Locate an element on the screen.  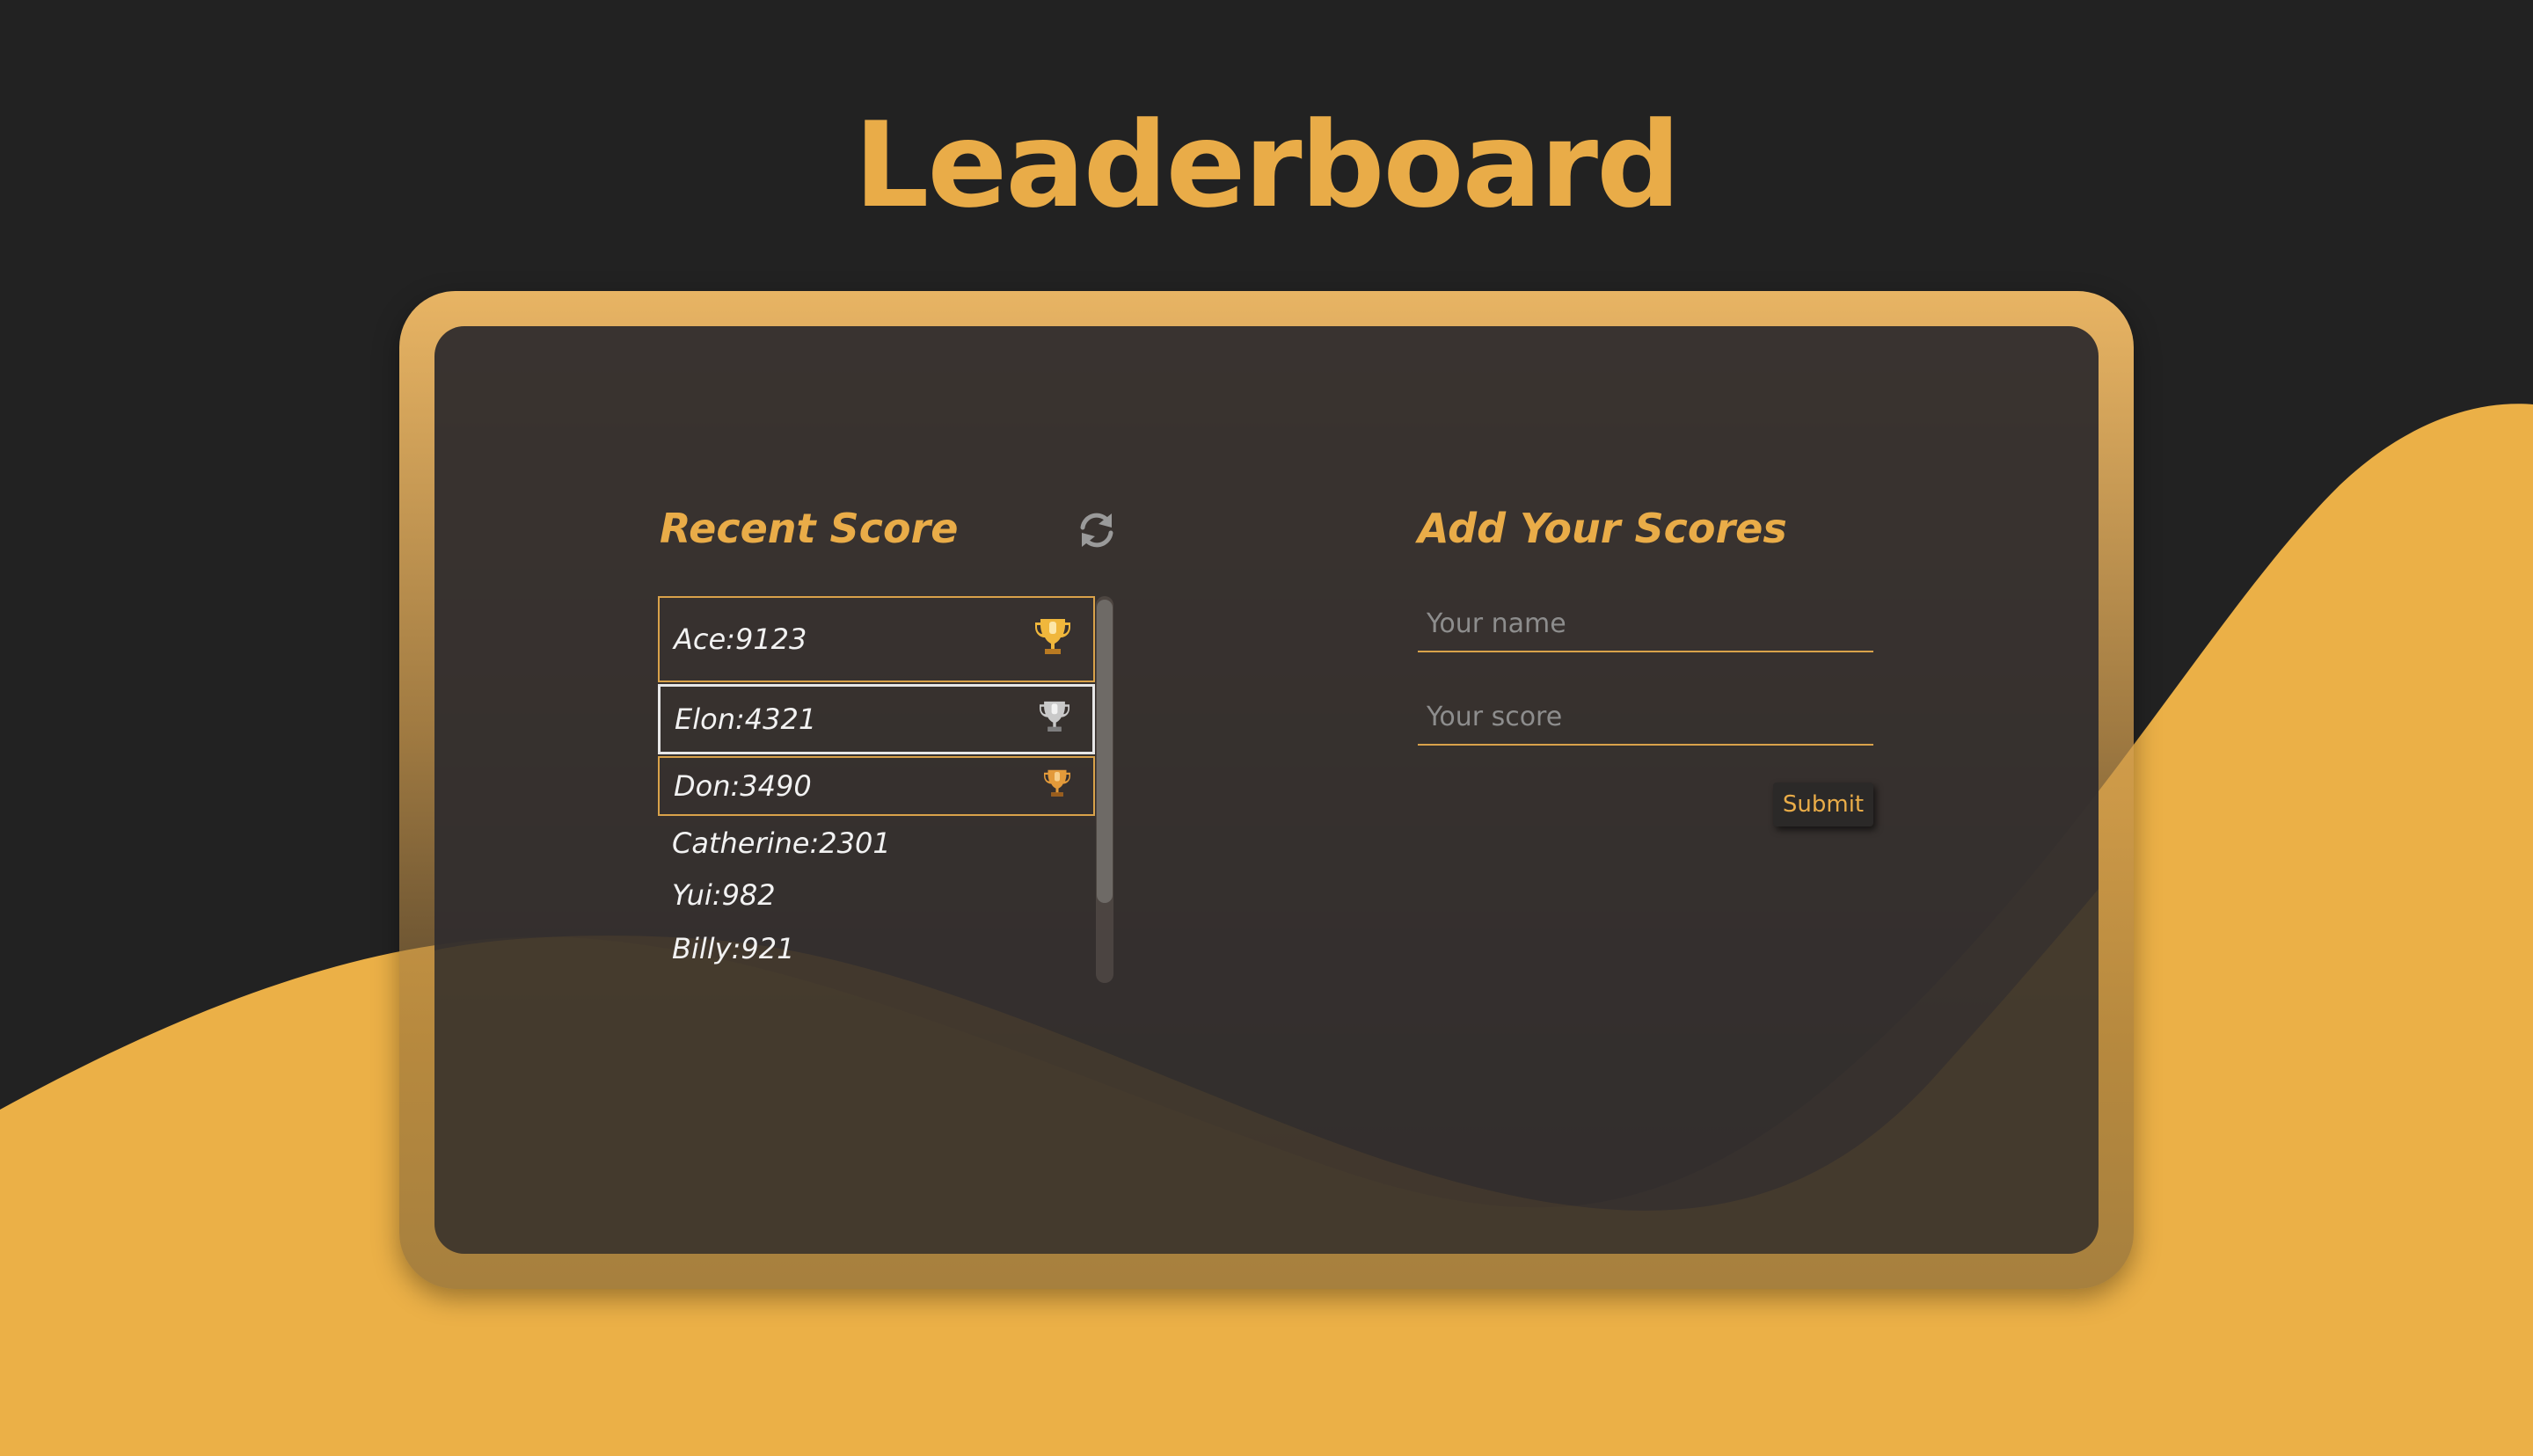
score-row-5: Yui:982 is located at coordinates (876, 895).